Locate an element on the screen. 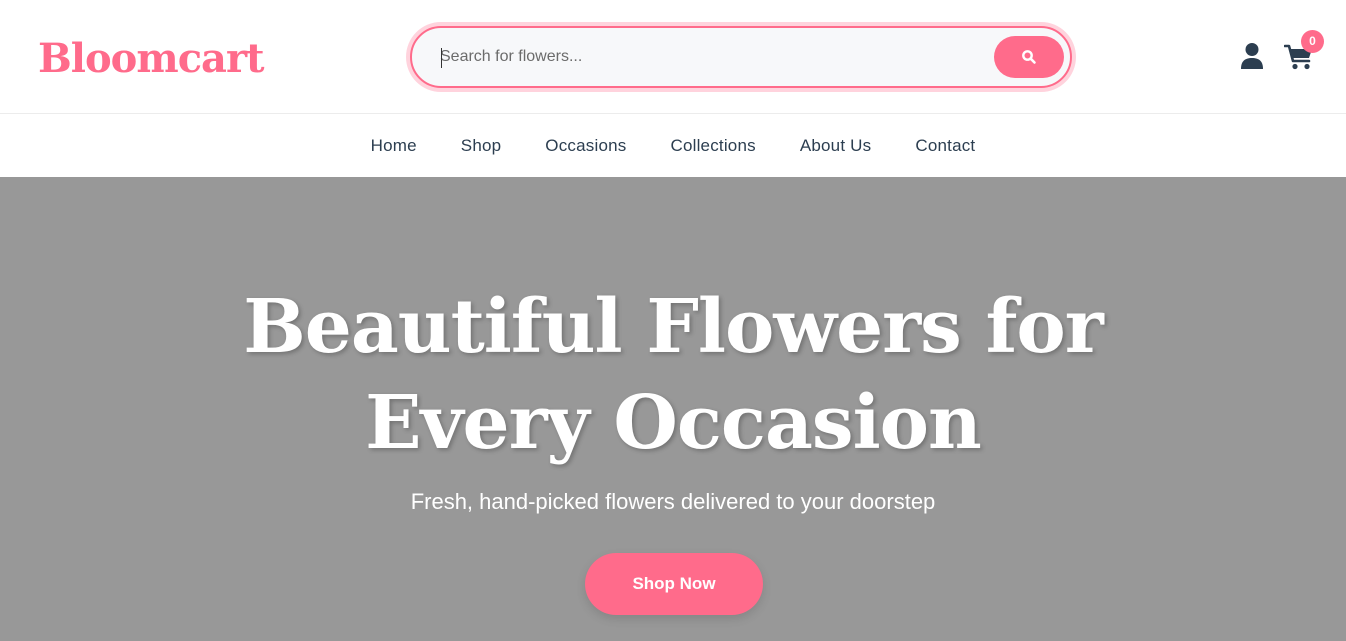 This screenshot has height=641, width=1346. shop-now-button: Shop Now is located at coordinates (674, 584).